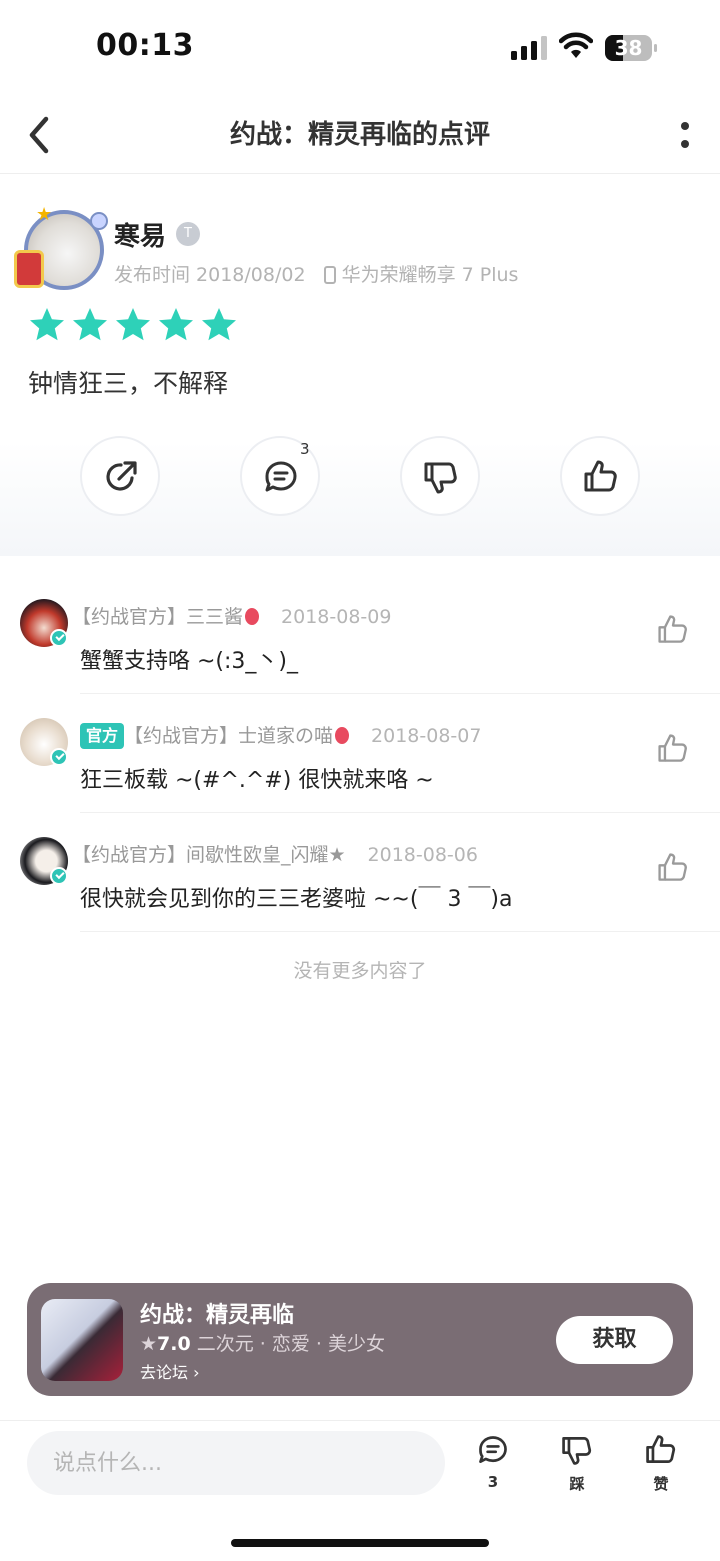 The height and width of the screenshot is (1561, 720). I want to click on like-button, so click(600, 476).